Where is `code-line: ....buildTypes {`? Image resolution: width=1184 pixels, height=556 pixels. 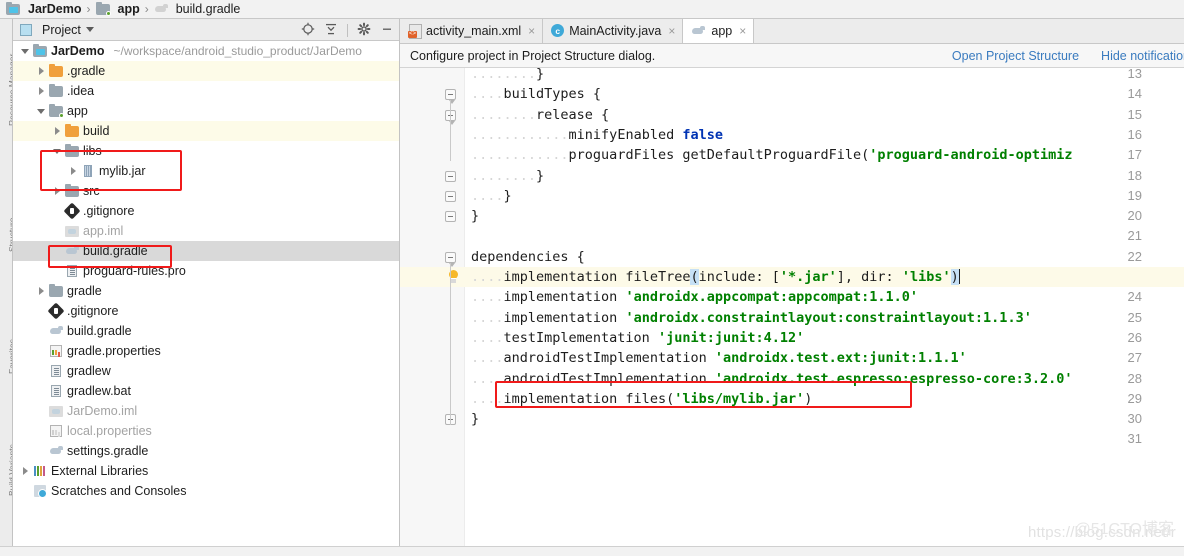 code-line: ....buildTypes { is located at coordinates (536, 94).